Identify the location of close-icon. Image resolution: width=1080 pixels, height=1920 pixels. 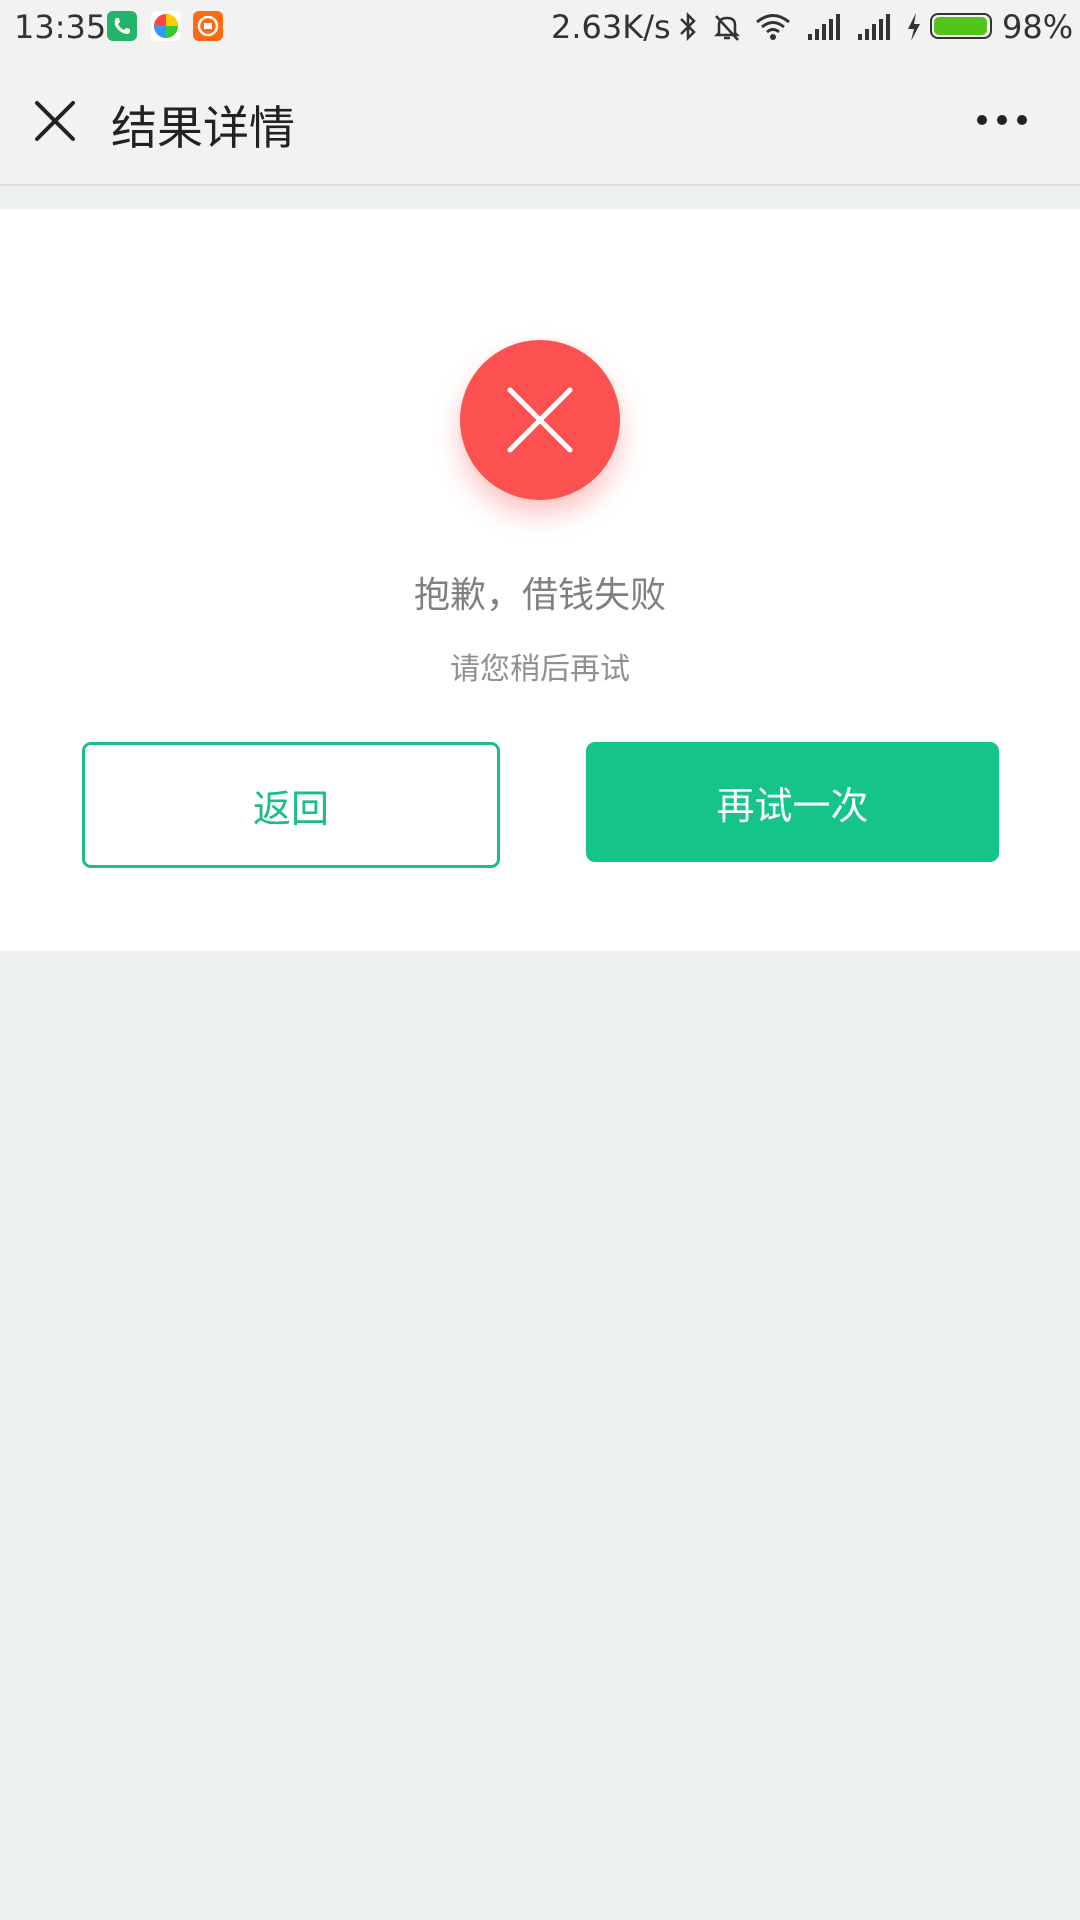
(55, 121).